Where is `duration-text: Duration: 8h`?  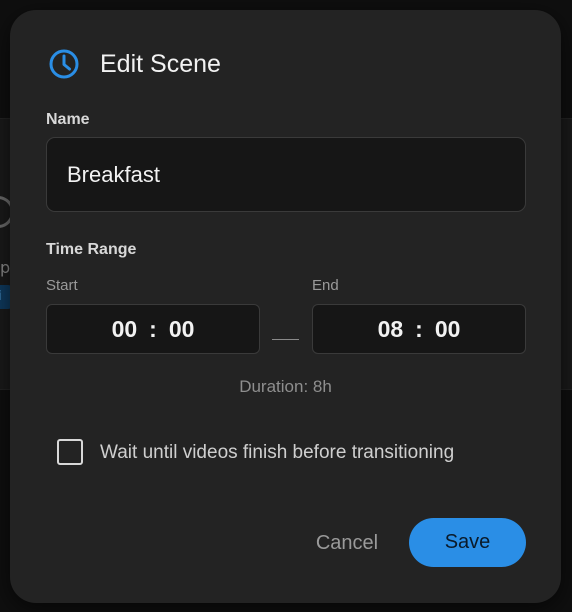
duration-text: Duration: 8h is located at coordinates (285, 386).